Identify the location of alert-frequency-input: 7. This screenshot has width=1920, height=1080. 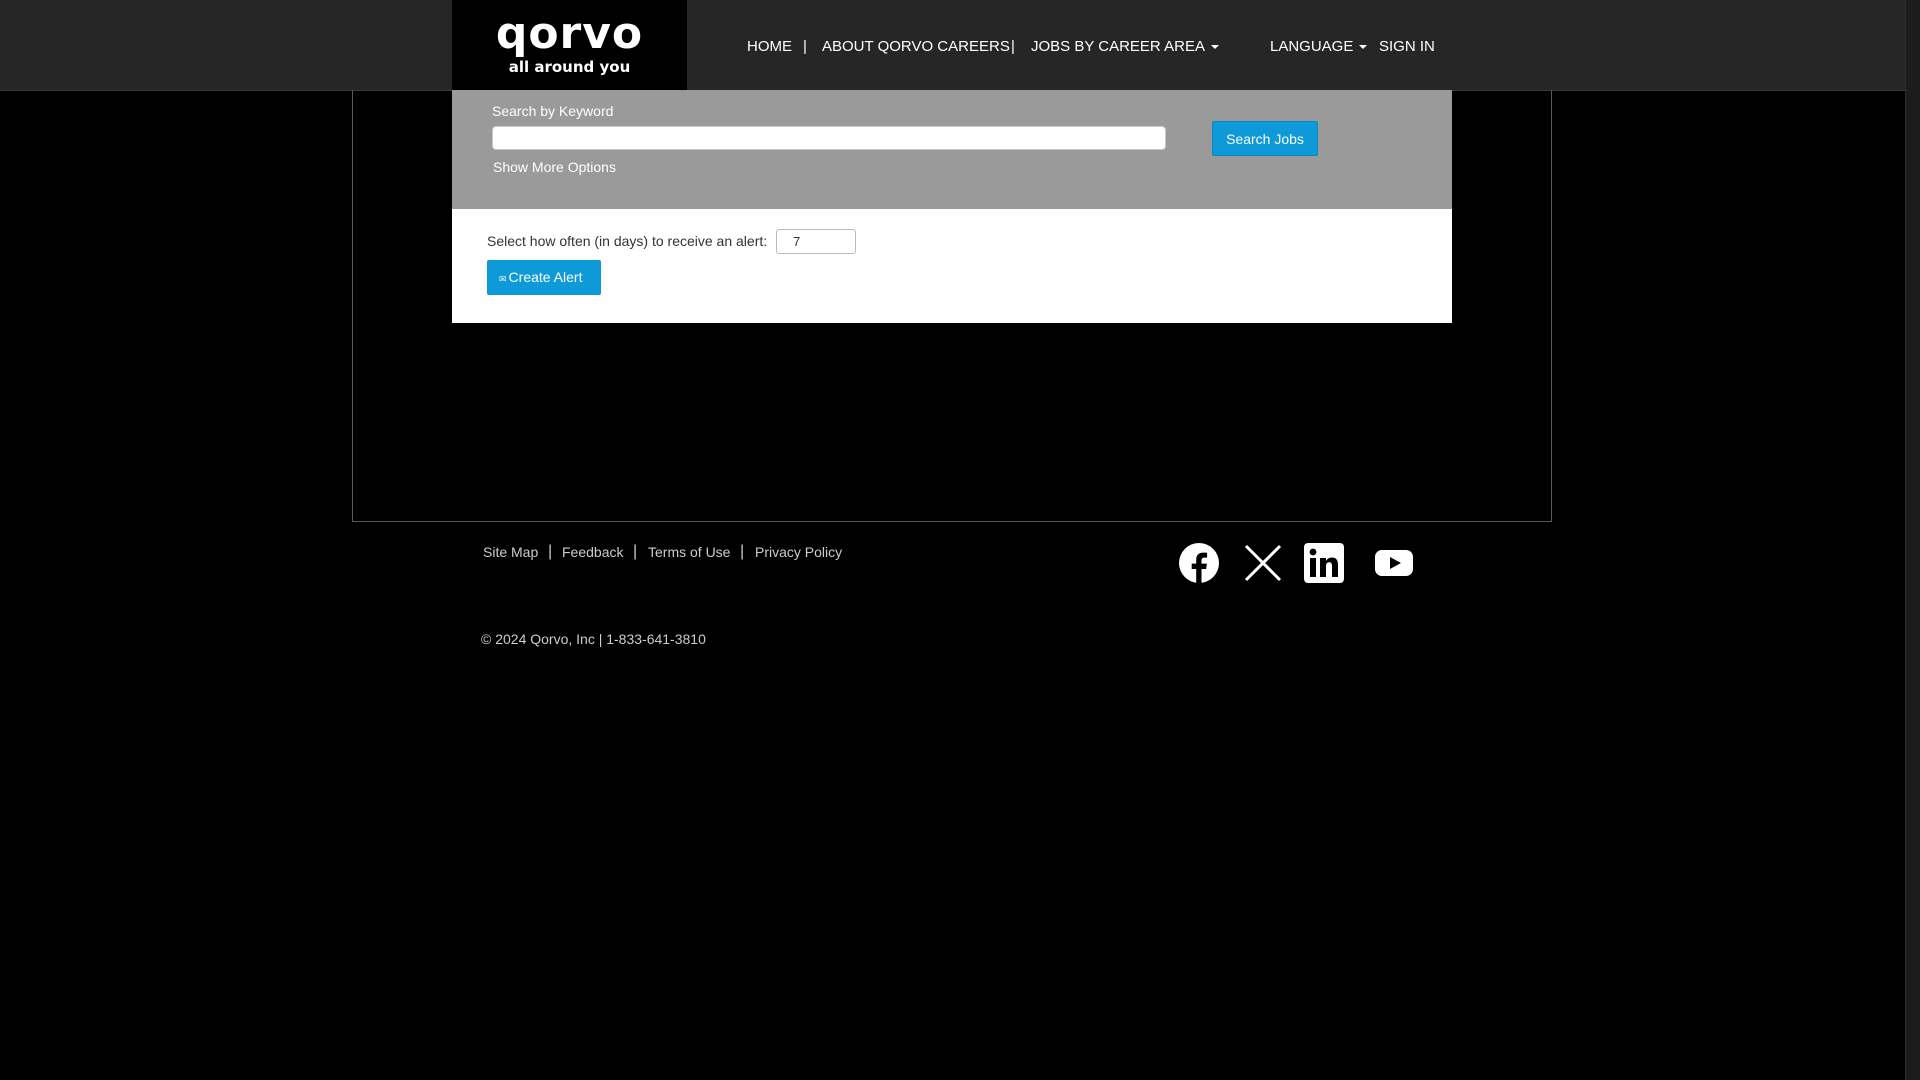
(816, 241).